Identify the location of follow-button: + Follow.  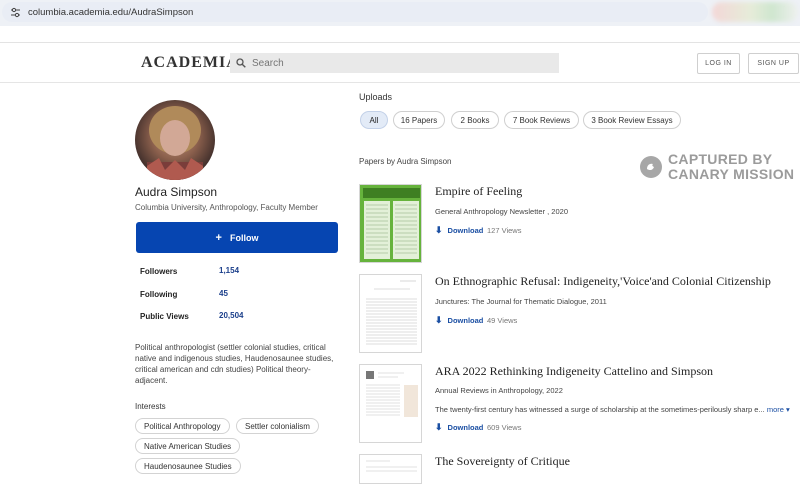
(237, 237).